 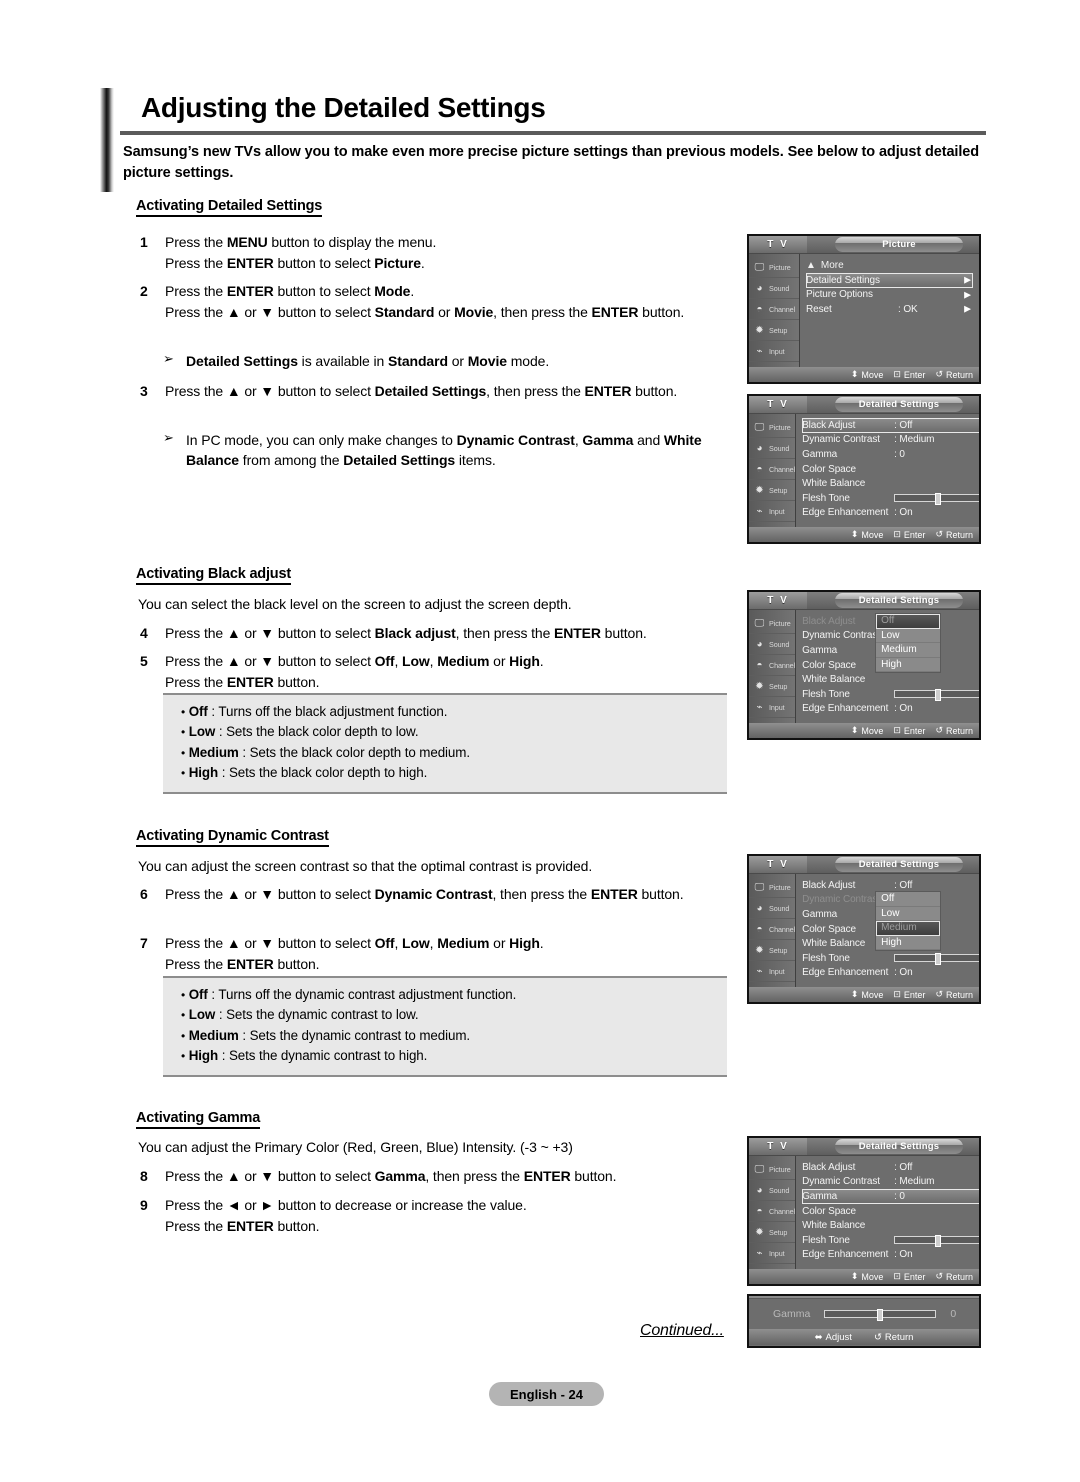 What do you see at coordinates (833, 1337) in the screenshot?
I see `footer-adjust: ⬌ Adjust` at bounding box center [833, 1337].